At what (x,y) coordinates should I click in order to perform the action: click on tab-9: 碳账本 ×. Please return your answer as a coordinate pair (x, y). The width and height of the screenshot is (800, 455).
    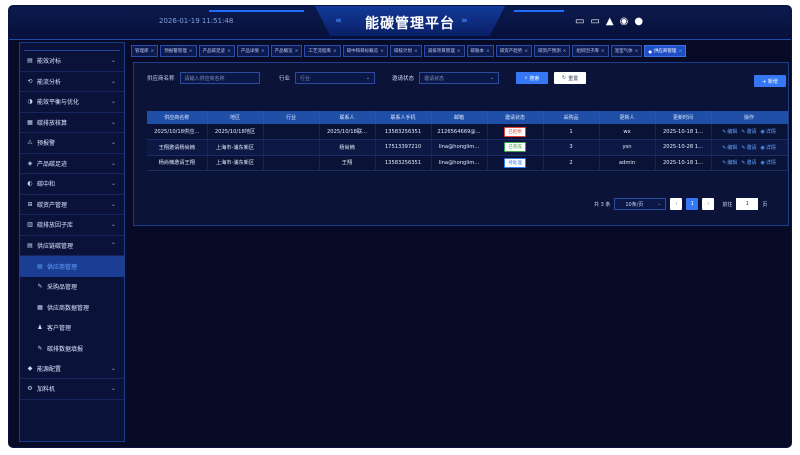
    Looking at the image, I should click on (480, 51).